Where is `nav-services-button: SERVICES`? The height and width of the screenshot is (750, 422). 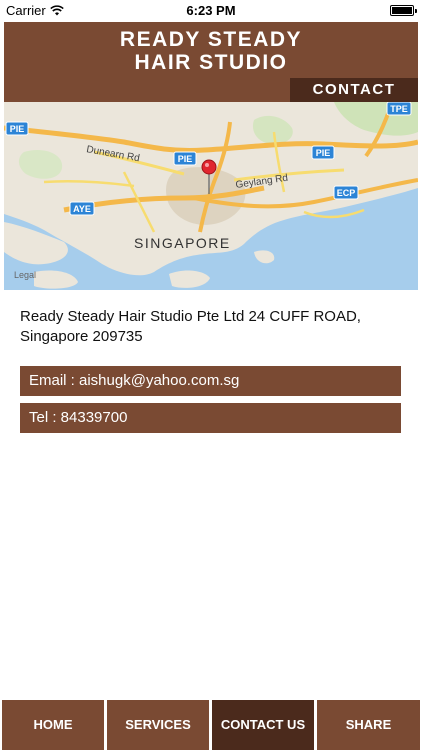
nav-services-button: SERVICES is located at coordinates (158, 725).